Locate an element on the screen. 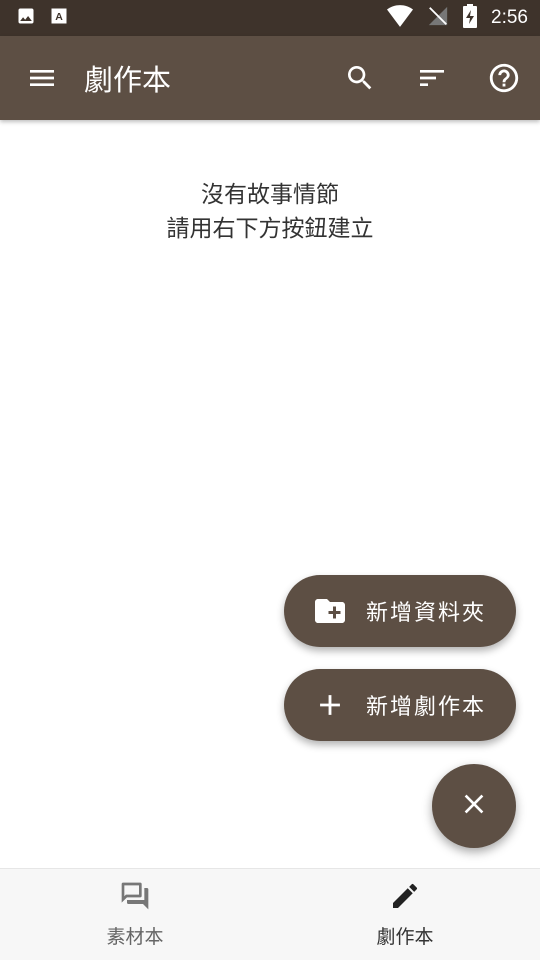 The height and width of the screenshot is (960, 540). new-script-label: 新增劇作本 is located at coordinates (426, 707).